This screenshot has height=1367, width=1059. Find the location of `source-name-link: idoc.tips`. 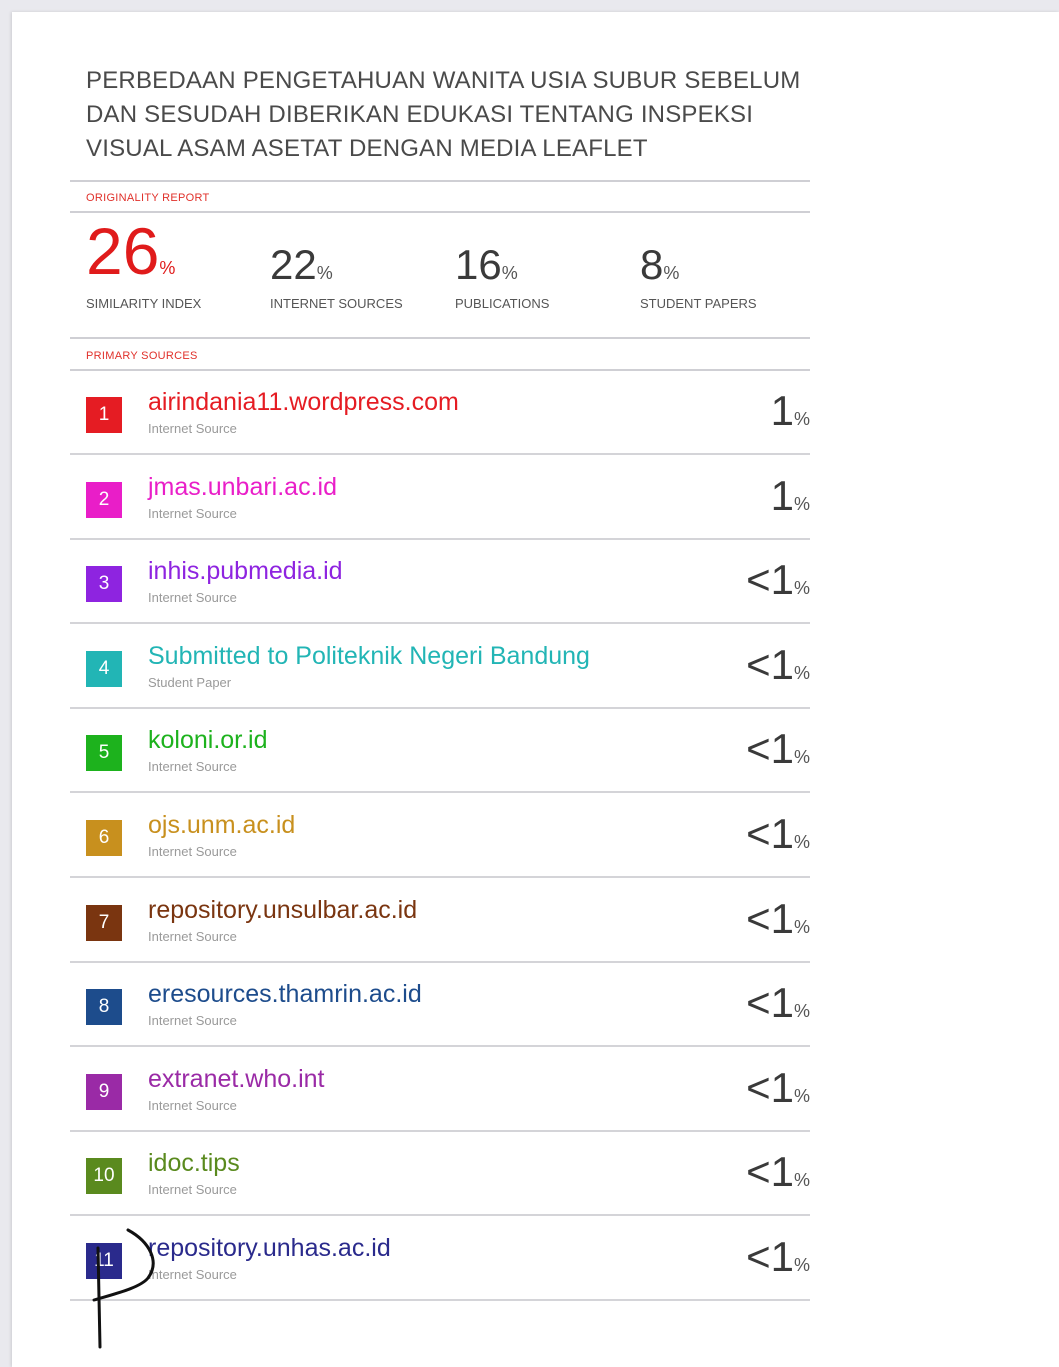

source-name-link: idoc.tips is located at coordinates (194, 1163).